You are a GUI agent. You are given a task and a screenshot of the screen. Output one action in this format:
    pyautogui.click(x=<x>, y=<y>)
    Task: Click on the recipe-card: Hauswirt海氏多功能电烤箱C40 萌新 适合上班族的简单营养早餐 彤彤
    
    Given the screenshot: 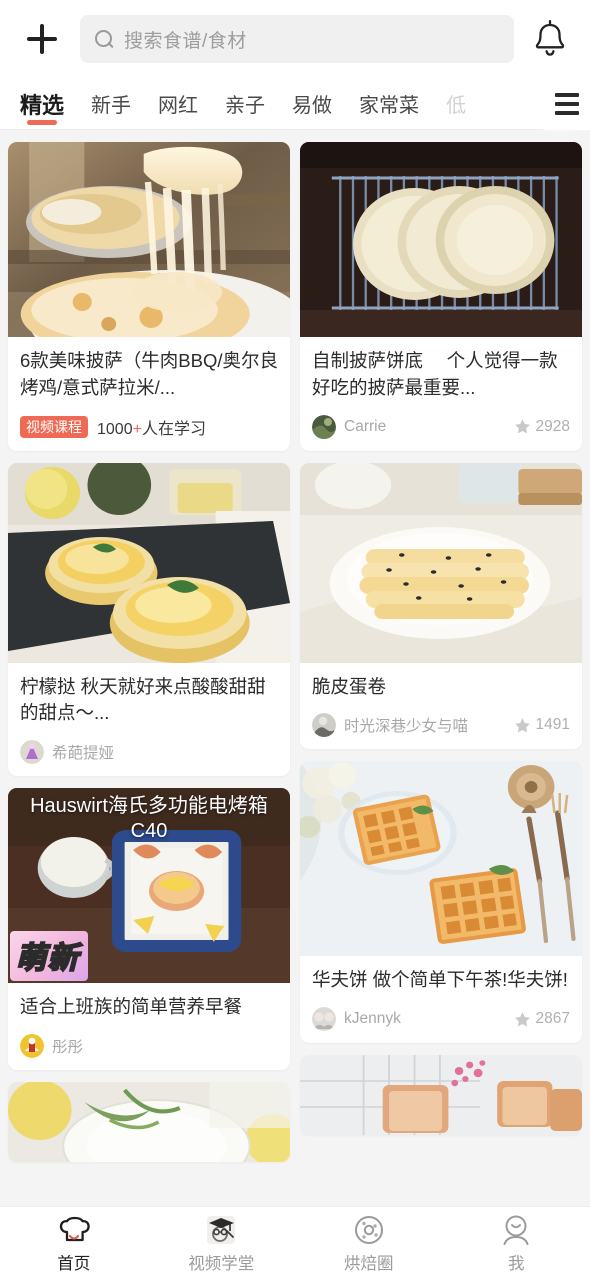 What is the action you would take?
    pyautogui.click(x=149, y=929)
    